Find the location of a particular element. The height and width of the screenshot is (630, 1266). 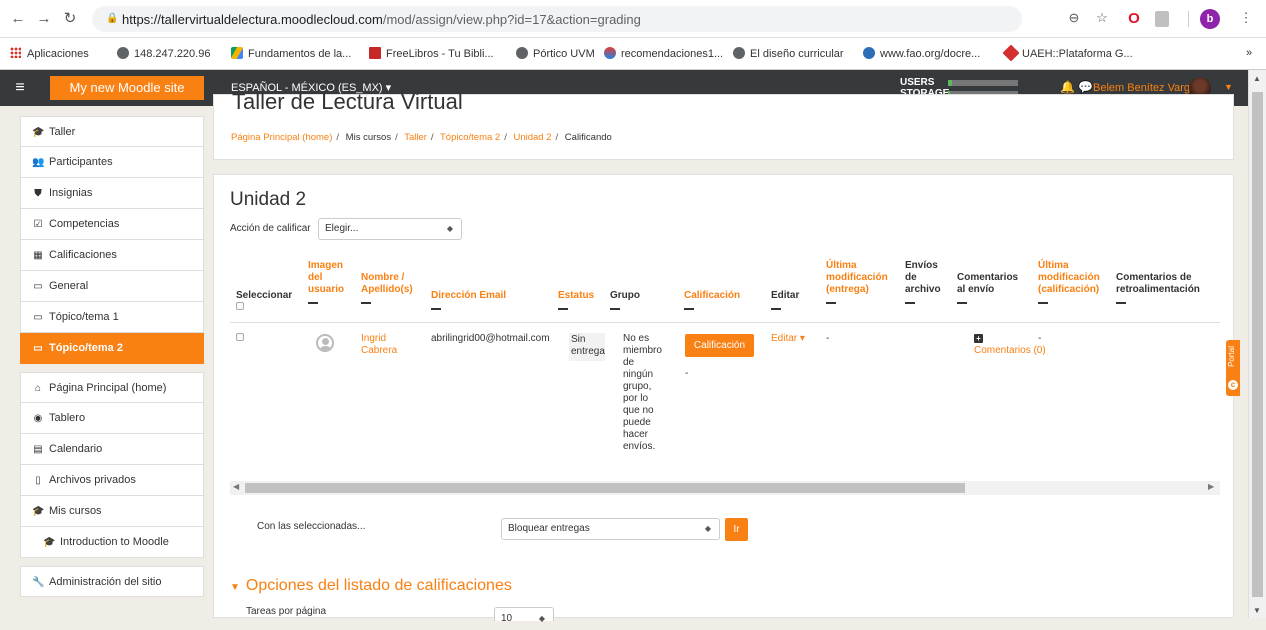

breadcrumb-home: Página Principal (home) is located at coordinates (281, 137).